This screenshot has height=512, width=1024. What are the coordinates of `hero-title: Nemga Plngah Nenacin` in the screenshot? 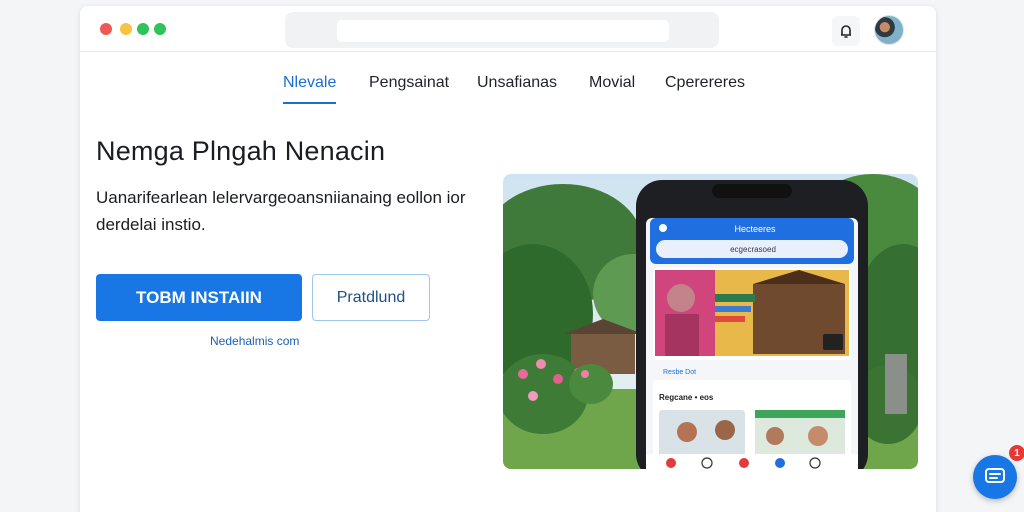 It's located at (241, 151).